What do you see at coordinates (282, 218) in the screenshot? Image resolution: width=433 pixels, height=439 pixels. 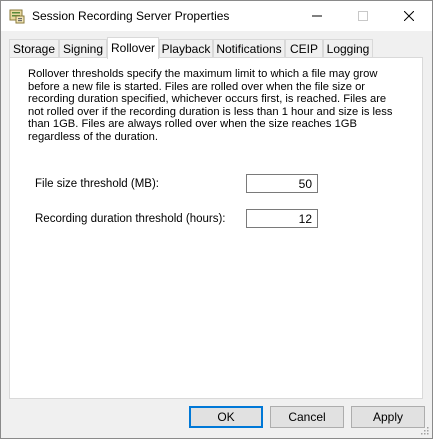 I see `duration-threshold-input` at bounding box center [282, 218].